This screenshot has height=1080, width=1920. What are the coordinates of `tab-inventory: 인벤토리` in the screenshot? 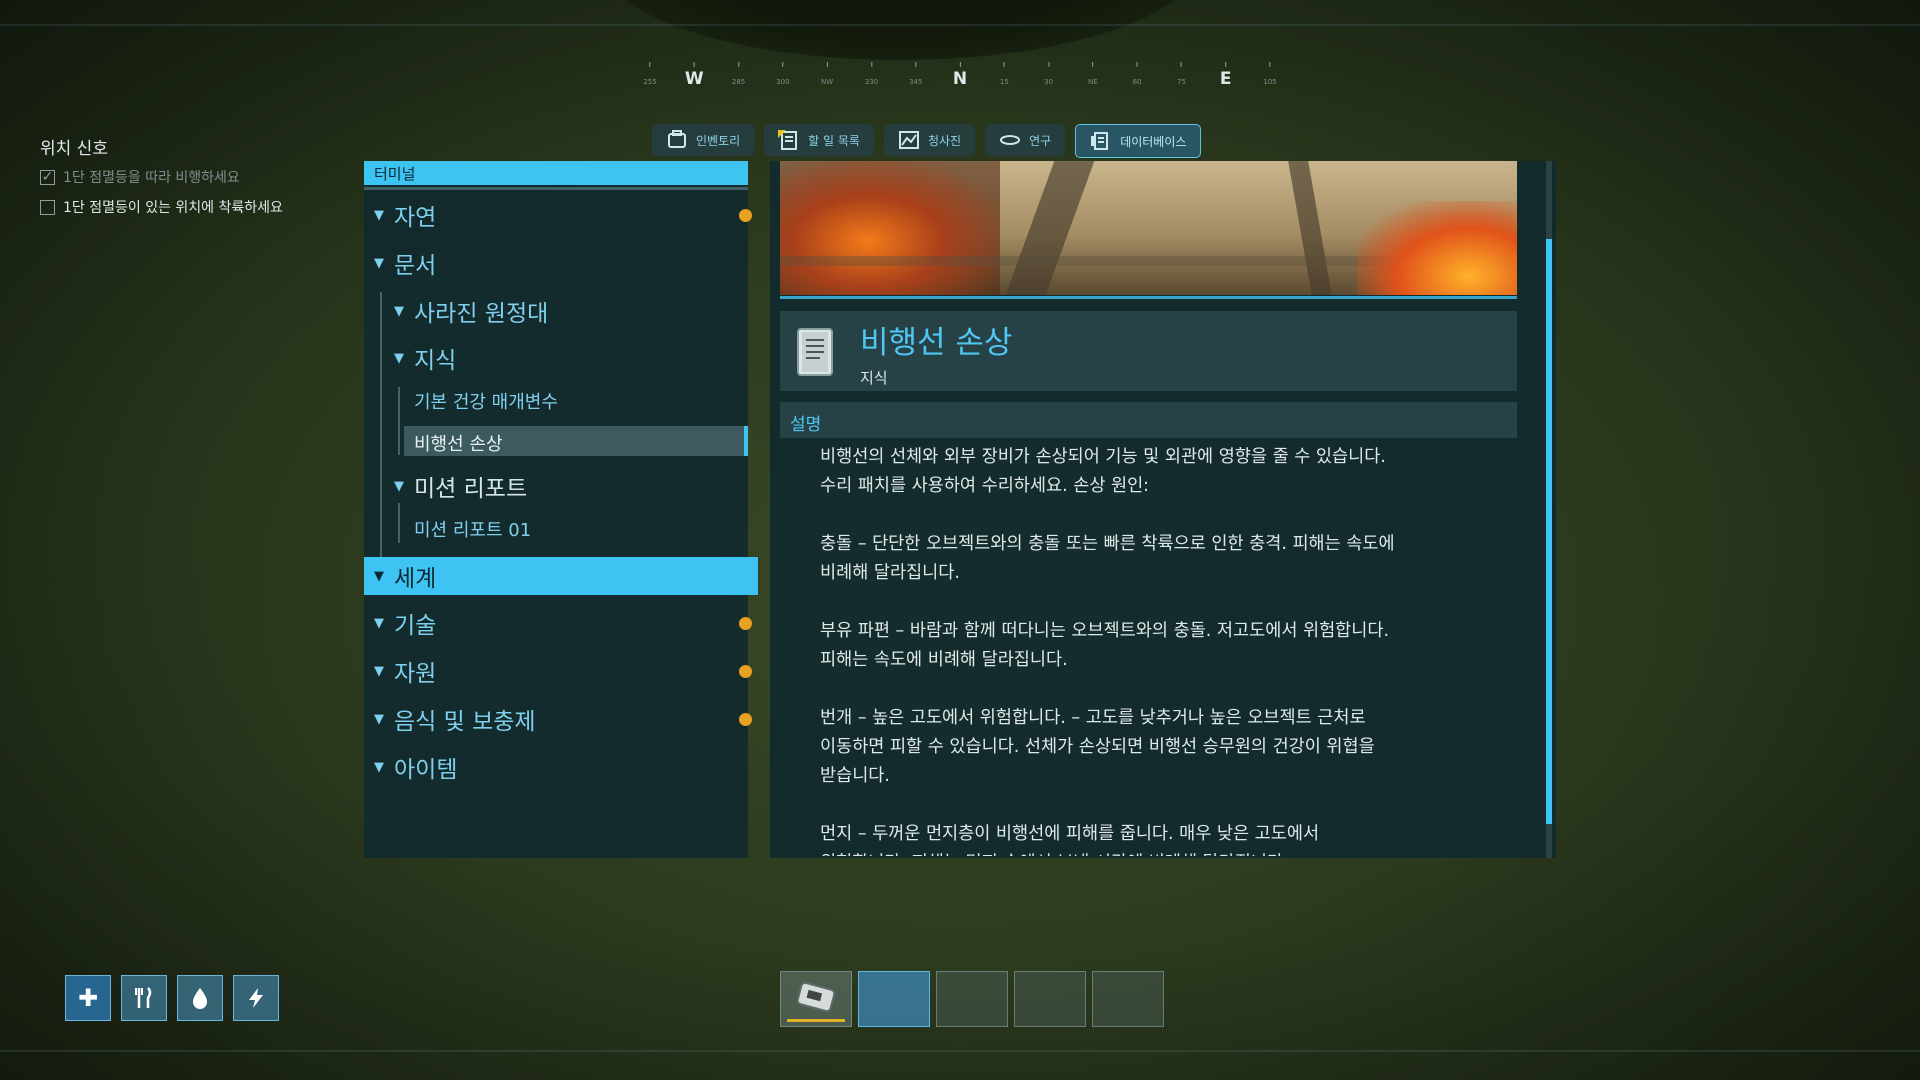 It's located at (703, 140).